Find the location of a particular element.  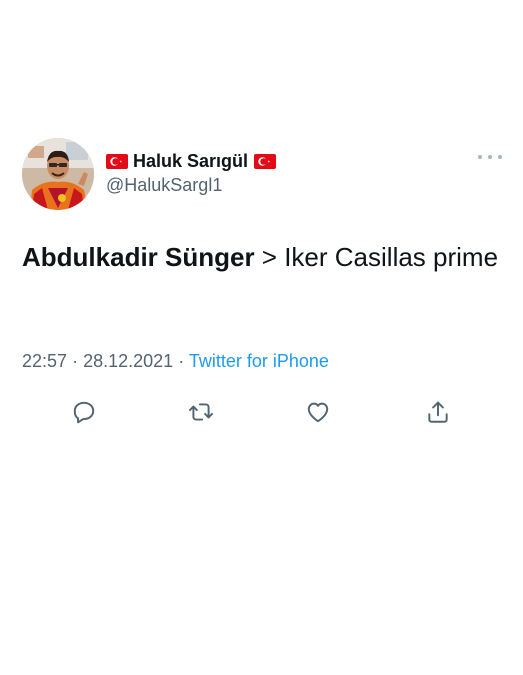

heart-icon is located at coordinates (318, 412).